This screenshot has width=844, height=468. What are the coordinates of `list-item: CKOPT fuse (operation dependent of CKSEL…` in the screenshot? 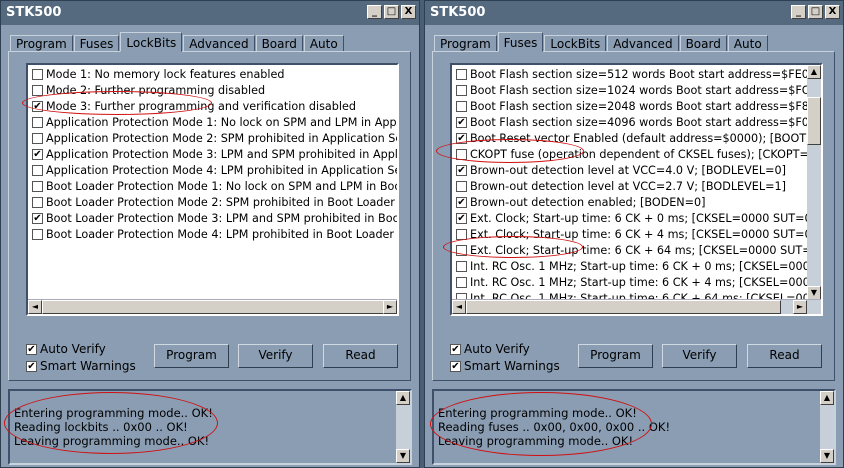 It's located at (636, 155).